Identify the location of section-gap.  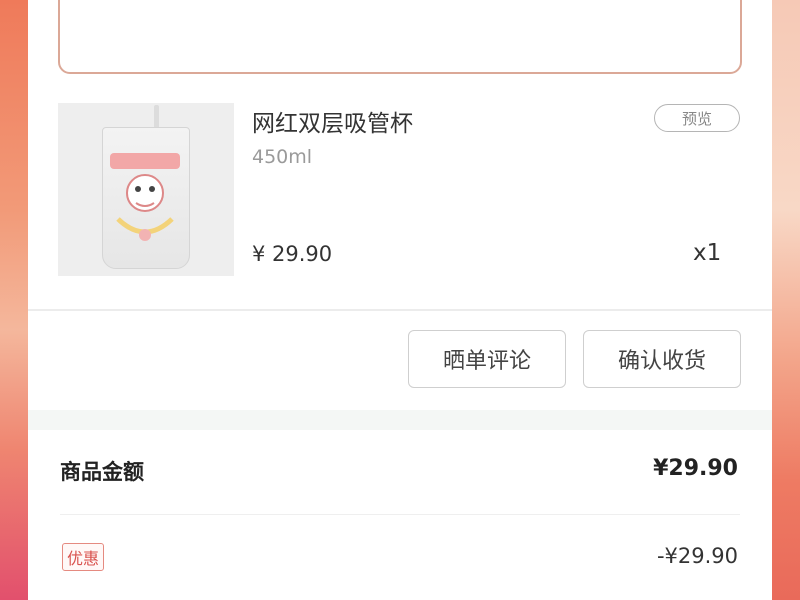
(400, 420).